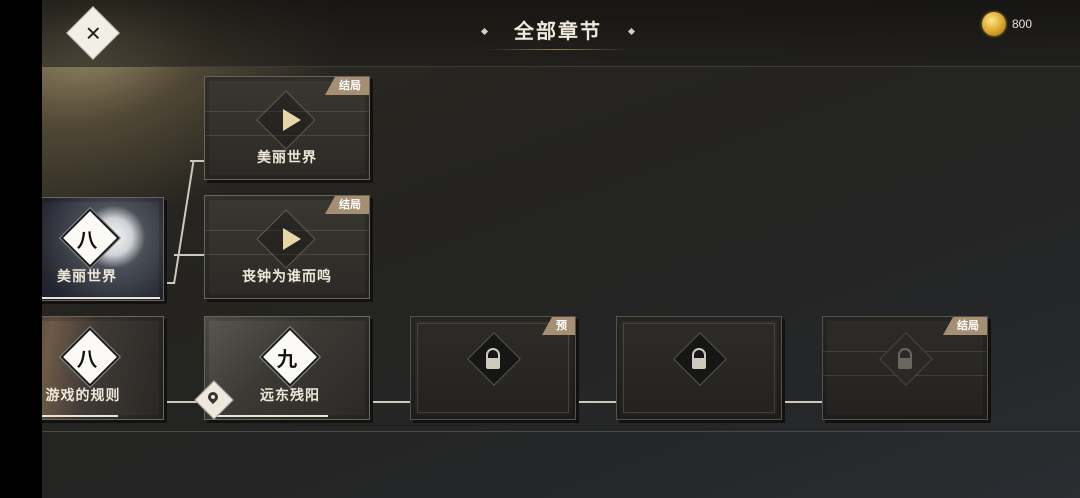 Image resolution: width=1080 pixels, height=498 pixels. I want to click on chapter-number: 九, so click(287, 359).